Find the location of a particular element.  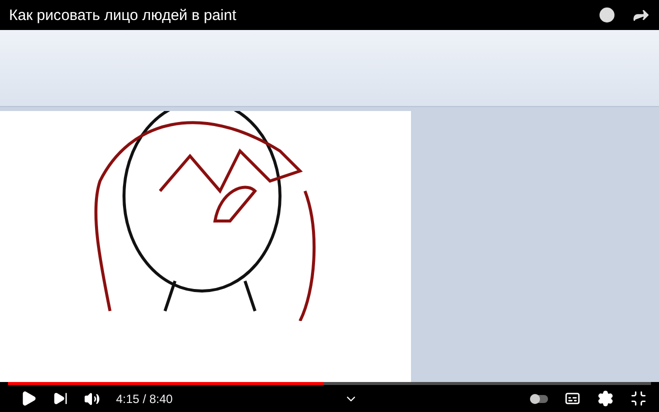

progress-track is located at coordinates (329, 383).